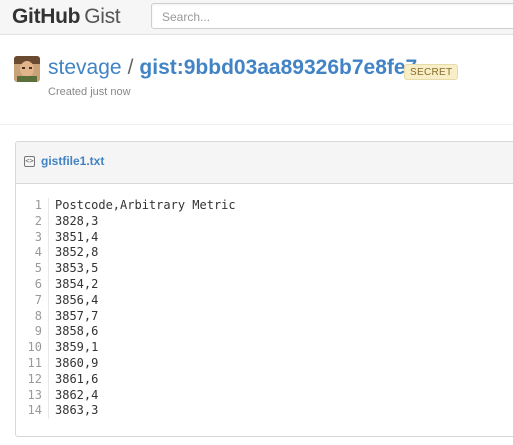 Image resolution: width=513 pixels, height=445 pixels. What do you see at coordinates (145, 205) in the screenshot?
I see `code-line: Postcode,Arbitrary Metric` at bounding box center [145, 205].